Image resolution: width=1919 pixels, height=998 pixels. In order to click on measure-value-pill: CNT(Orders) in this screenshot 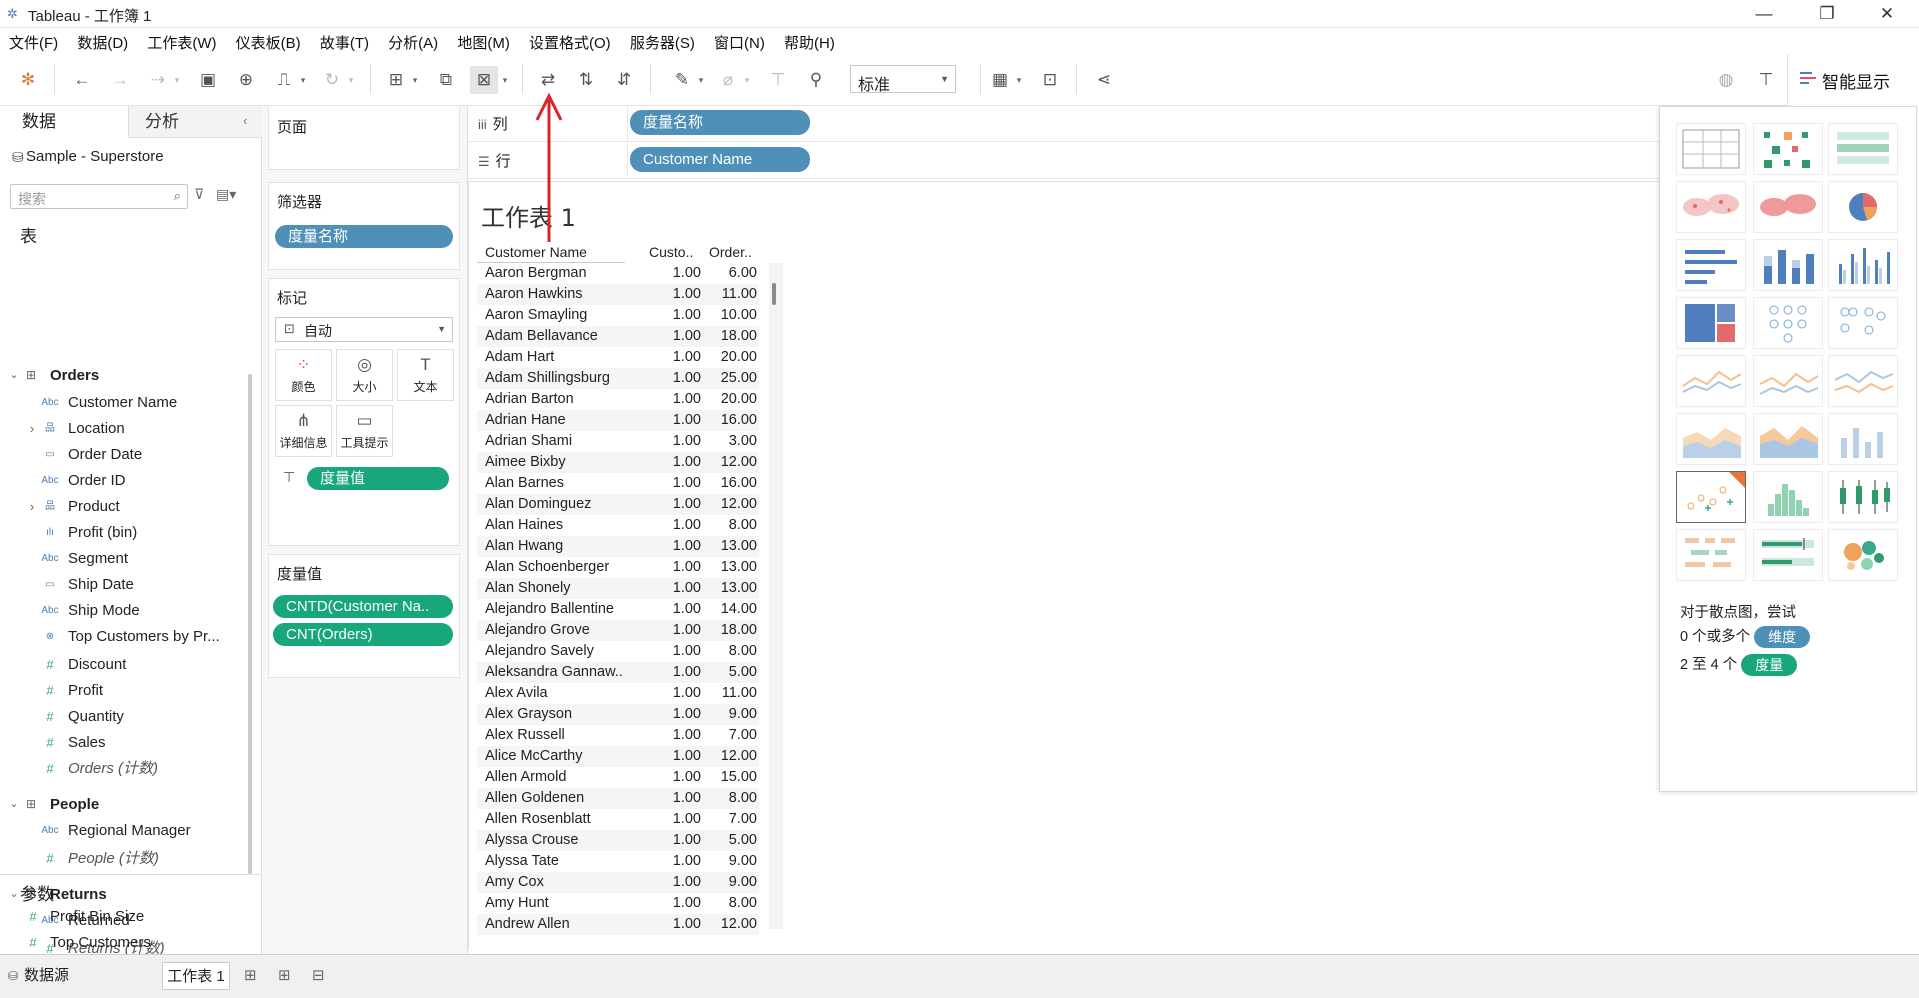, I will do `click(363, 634)`.